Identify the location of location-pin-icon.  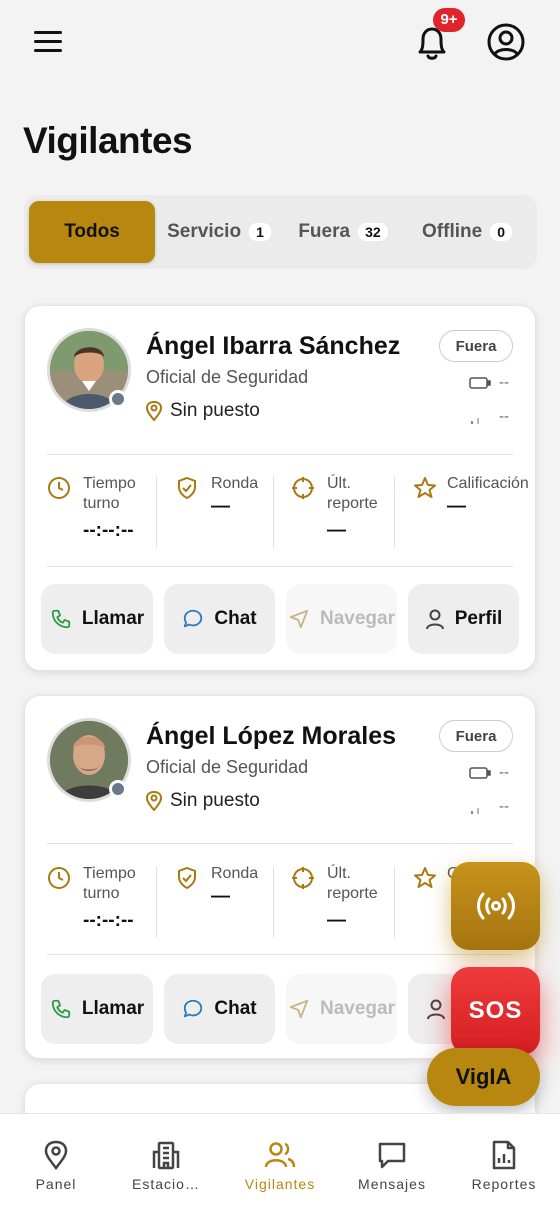
(154, 801).